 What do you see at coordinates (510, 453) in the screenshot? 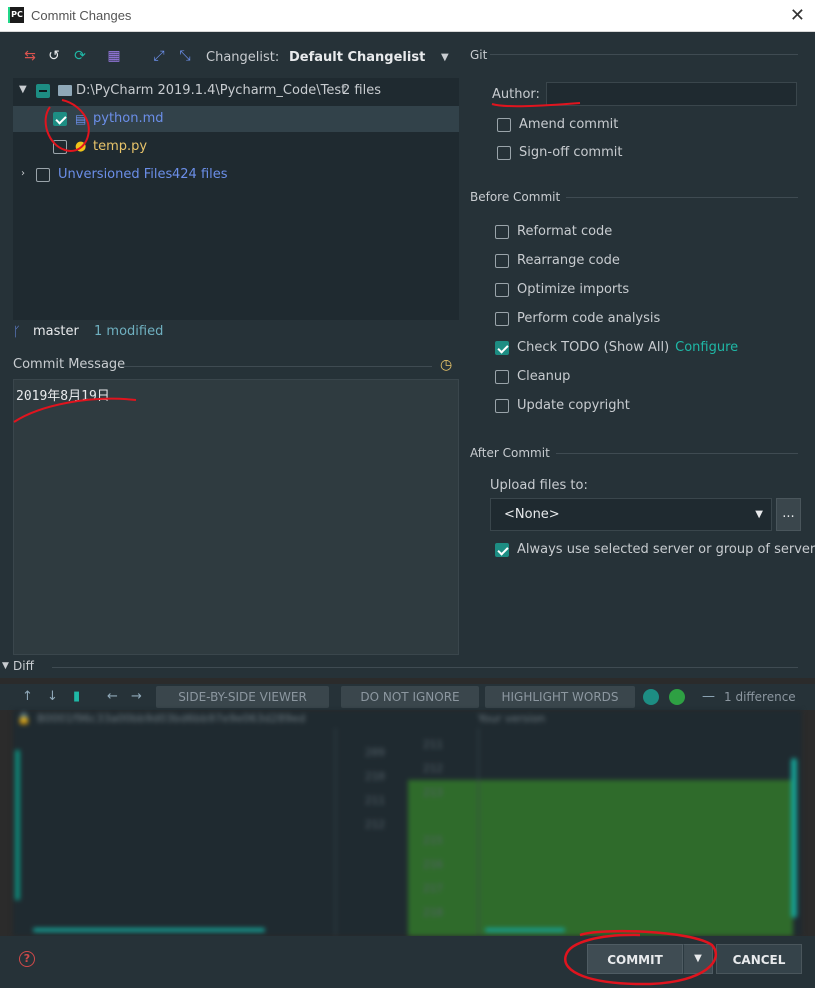
I see `after-commit-title: After Commit` at bounding box center [510, 453].